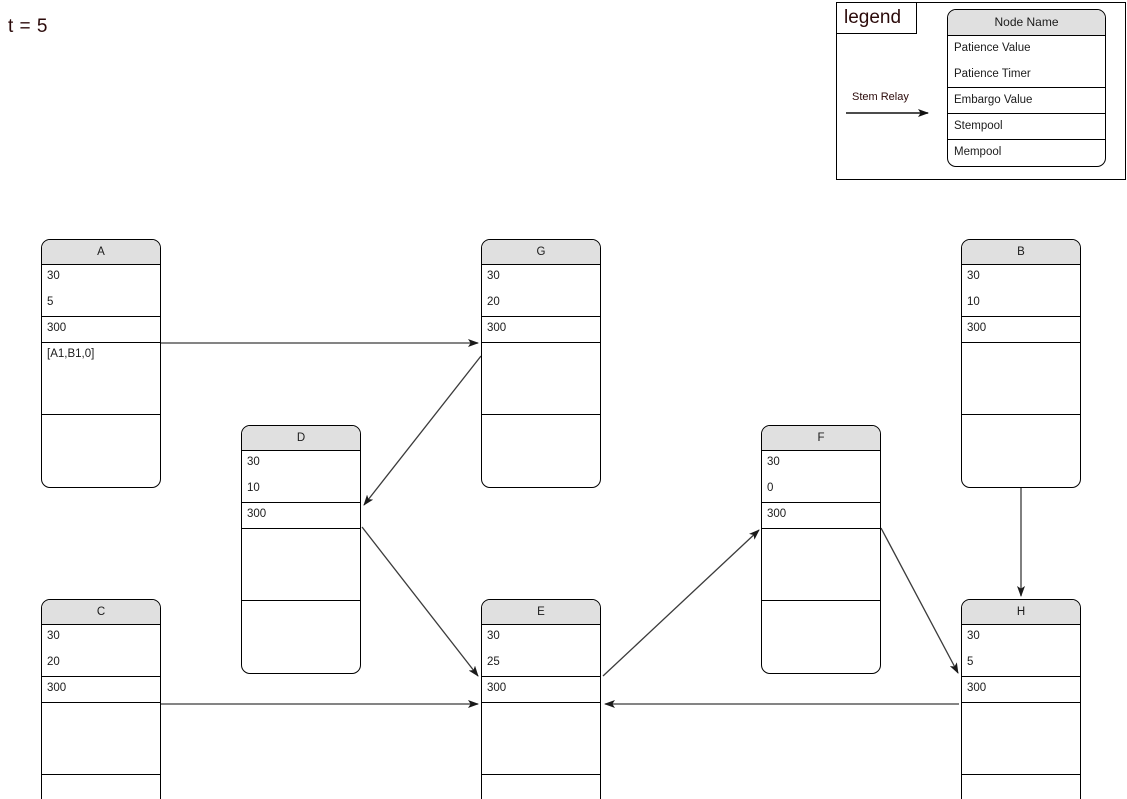 This screenshot has width=1127, height=799. Describe the element at coordinates (821, 438) in the screenshot. I see `node-header: F` at that location.